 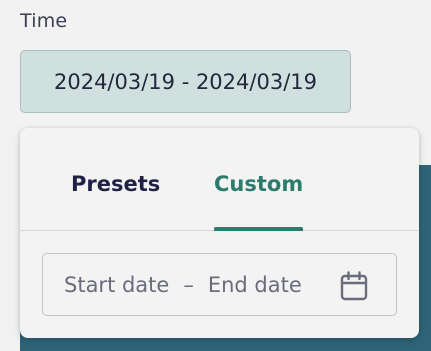 What do you see at coordinates (259, 201) in the screenshot?
I see `tab-custom: Custom` at bounding box center [259, 201].